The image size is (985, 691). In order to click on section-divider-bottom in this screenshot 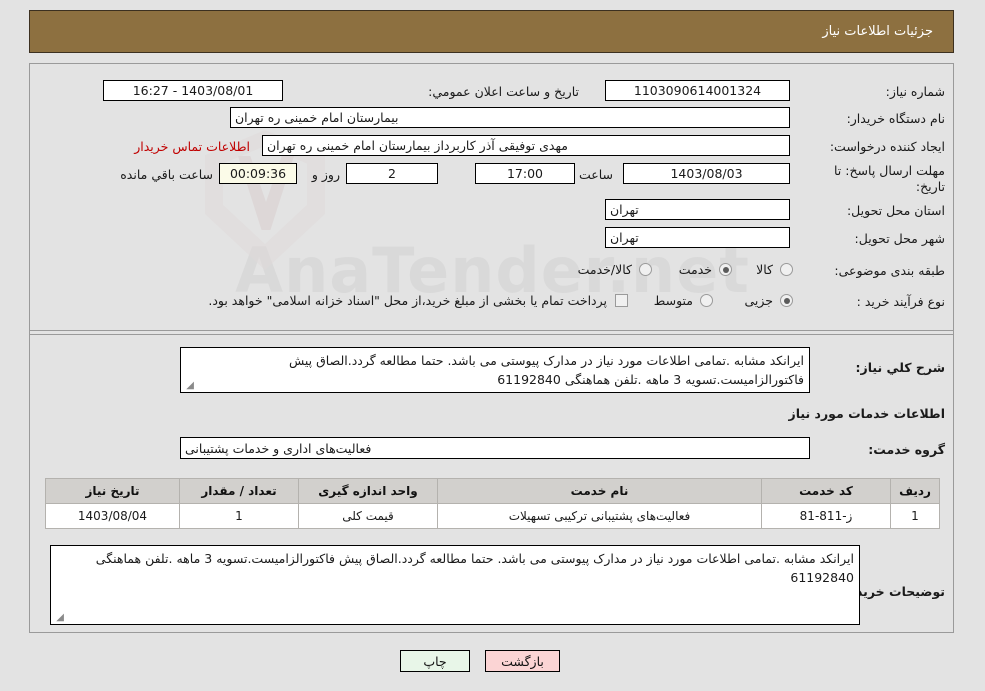, I will do `click(491, 334)`.